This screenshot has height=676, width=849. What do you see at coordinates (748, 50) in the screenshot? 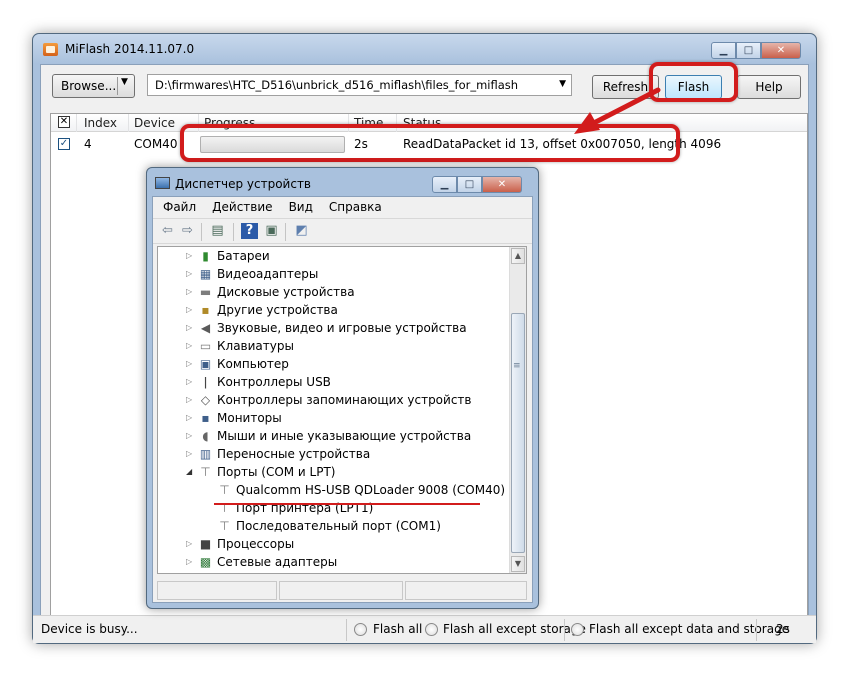
I see `maximize-button: □` at bounding box center [748, 50].